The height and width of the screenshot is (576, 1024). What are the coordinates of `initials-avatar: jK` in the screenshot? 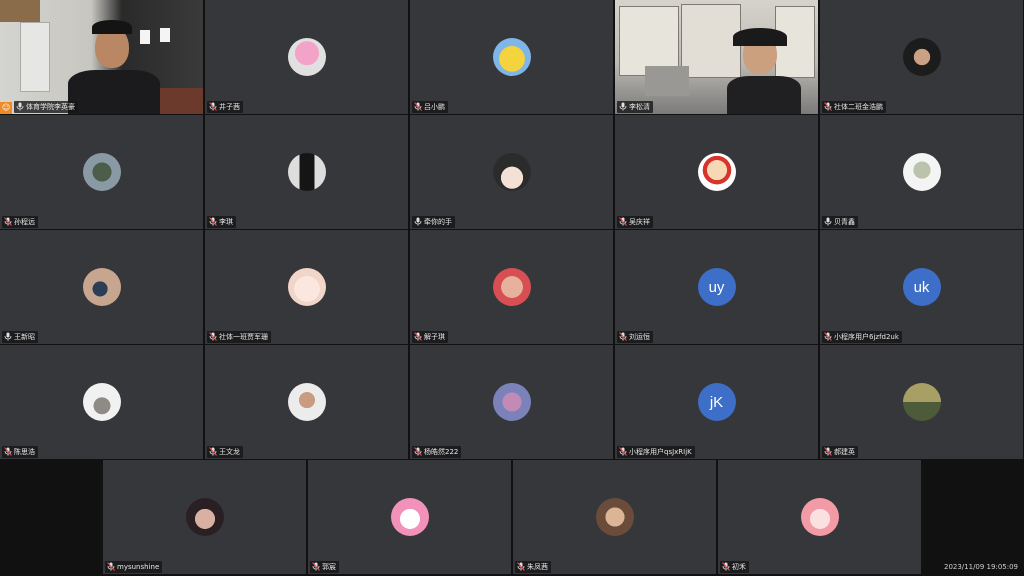 It's located at (716, 402).